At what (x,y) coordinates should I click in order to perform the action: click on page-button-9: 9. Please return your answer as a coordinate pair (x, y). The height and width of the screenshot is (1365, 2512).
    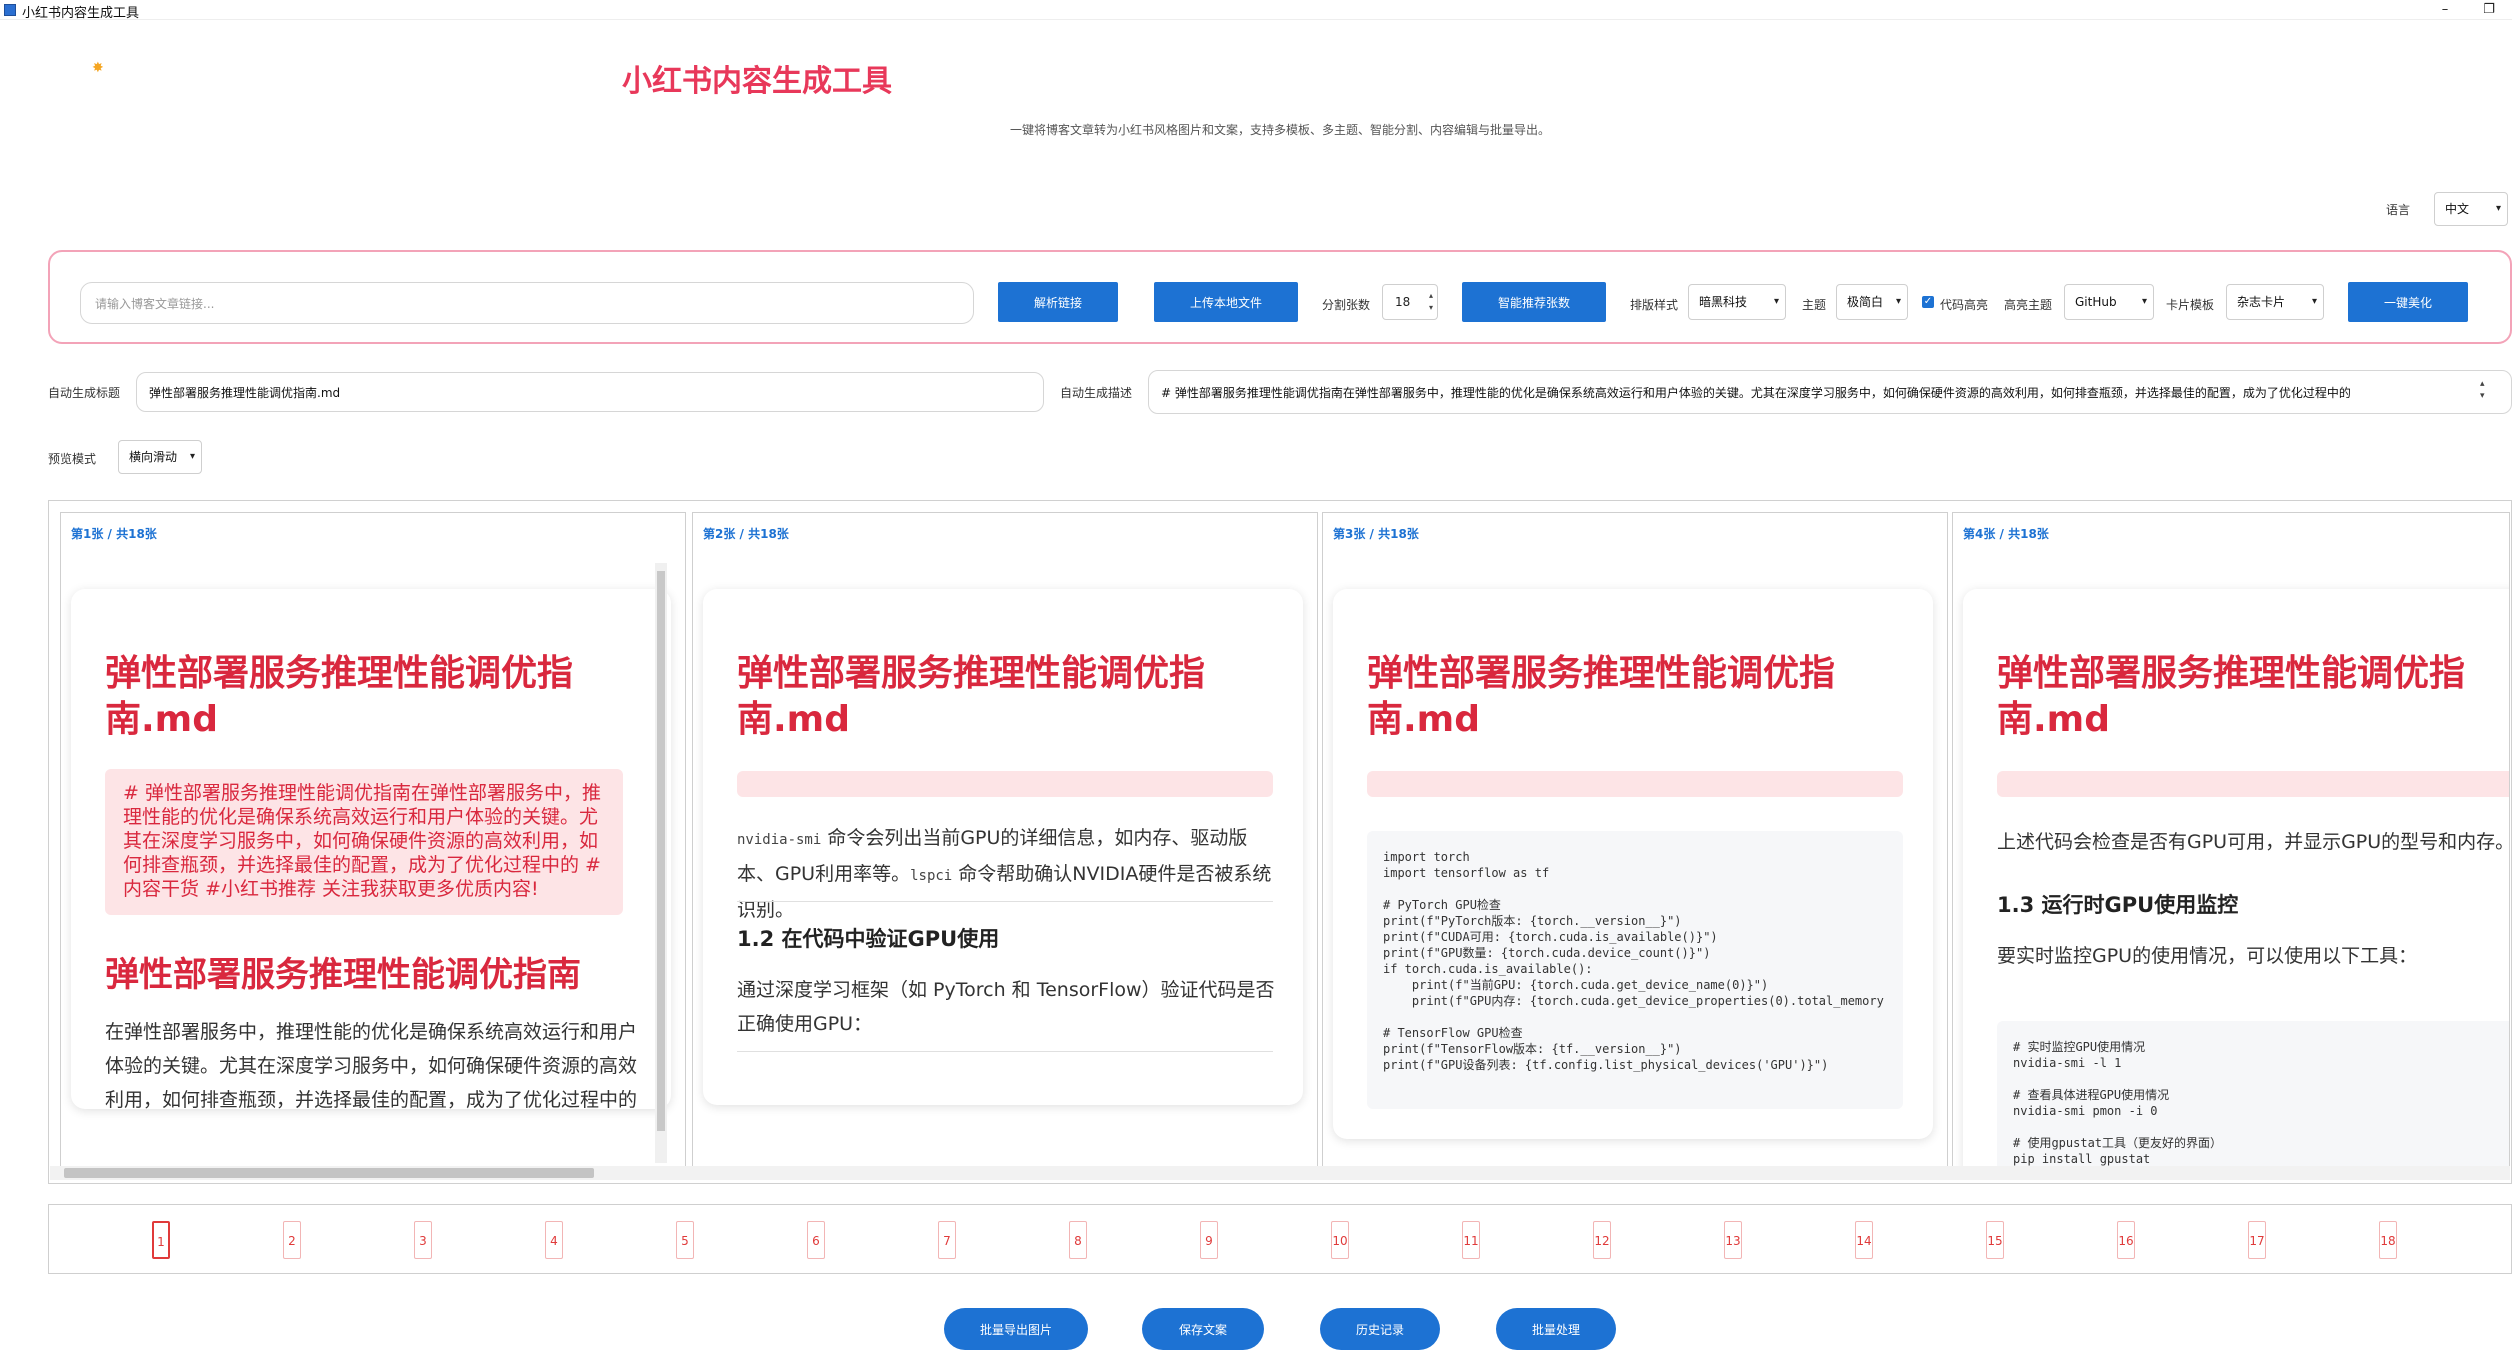
    Looking at the image, I should click on (1209, 1240).